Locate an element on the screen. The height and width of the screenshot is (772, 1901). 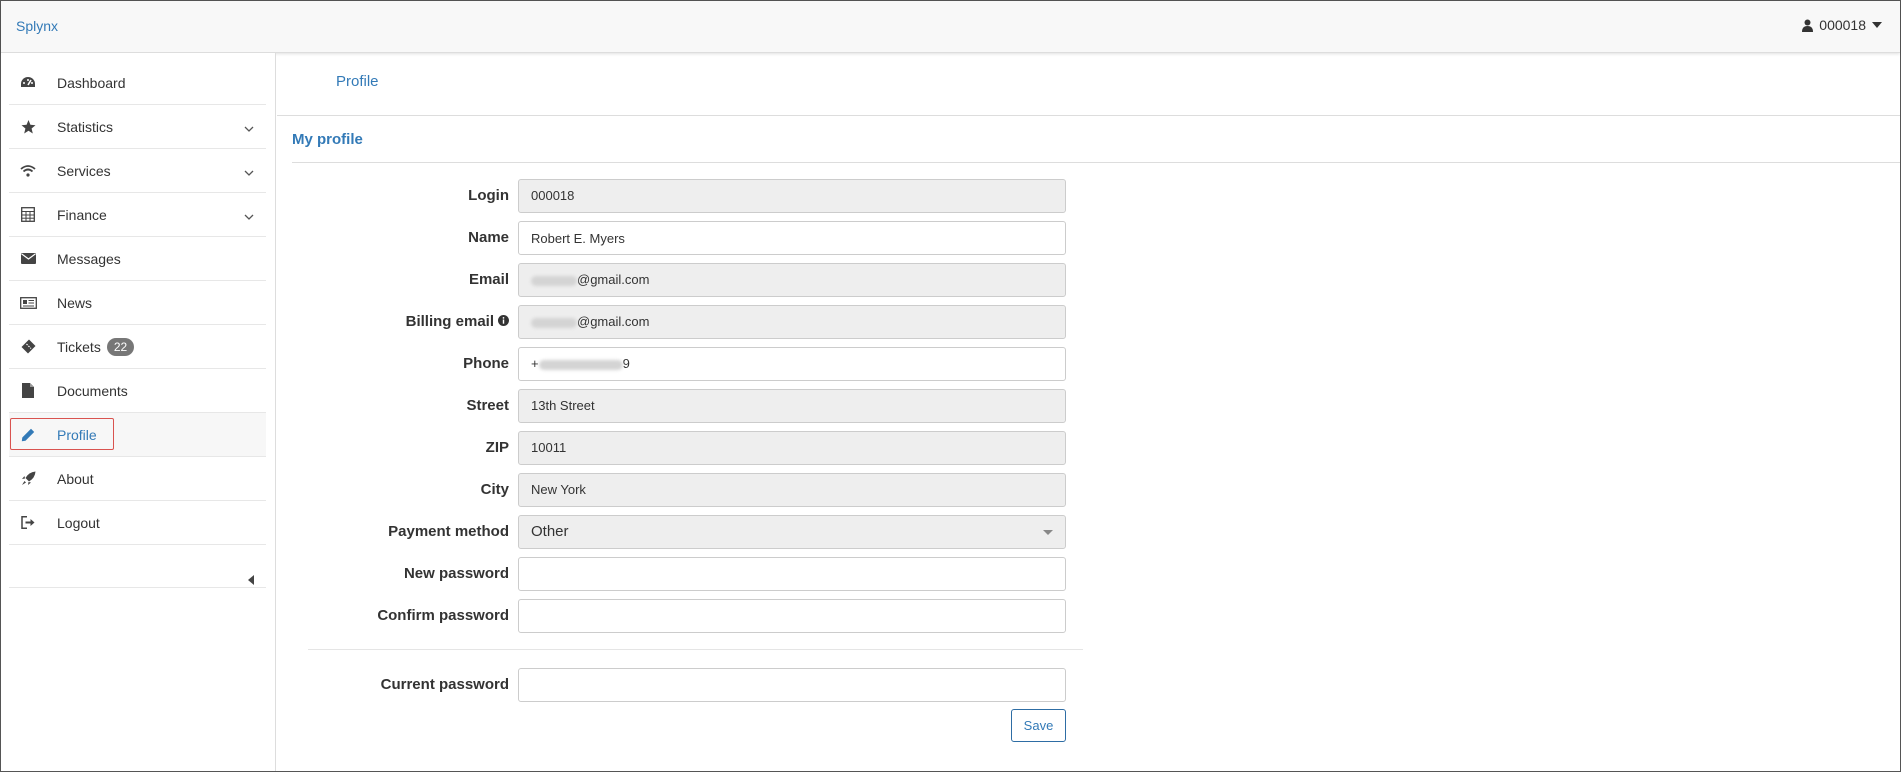
sidebar-item-news: News is located at coordinates (137, 303).